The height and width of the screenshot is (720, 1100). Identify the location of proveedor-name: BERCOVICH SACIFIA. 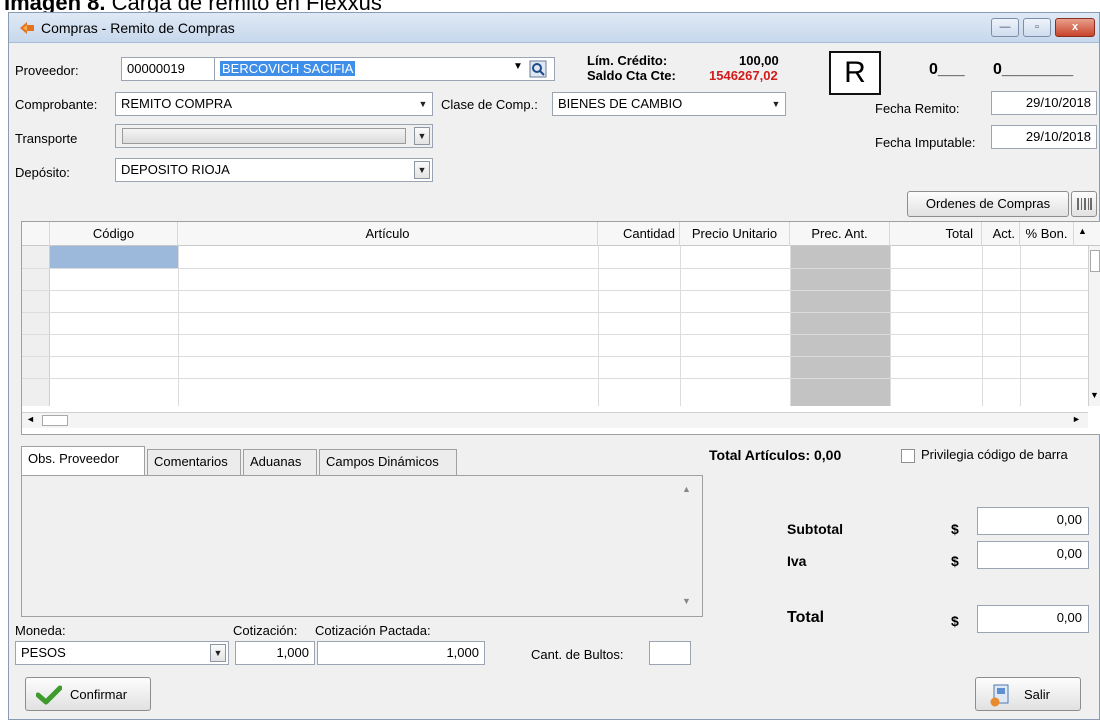
(288, 68).